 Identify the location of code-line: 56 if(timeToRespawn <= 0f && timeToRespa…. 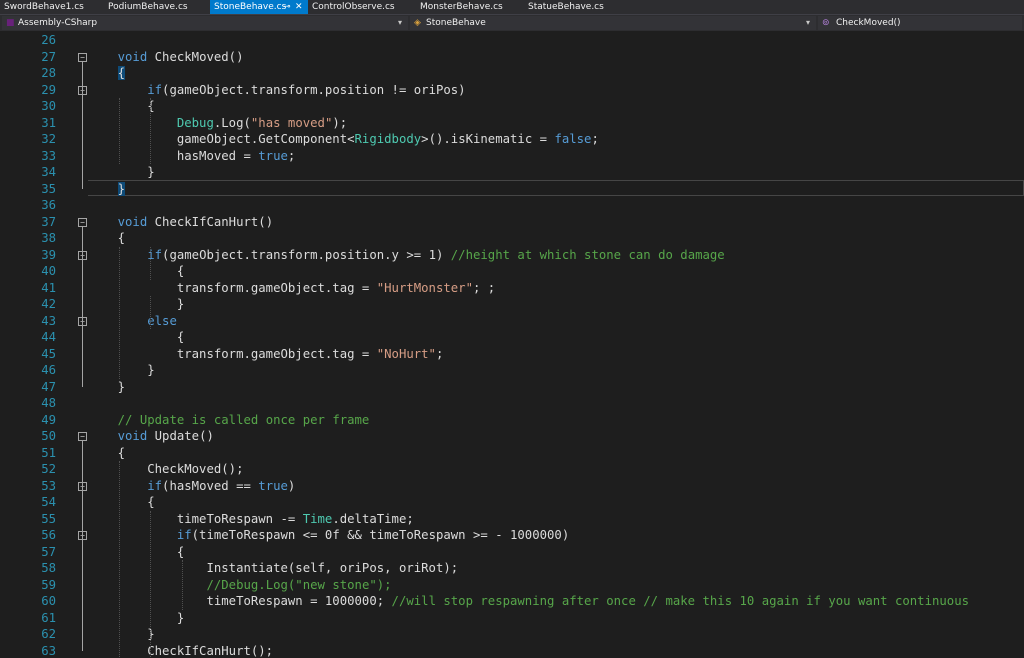
(512, 535).